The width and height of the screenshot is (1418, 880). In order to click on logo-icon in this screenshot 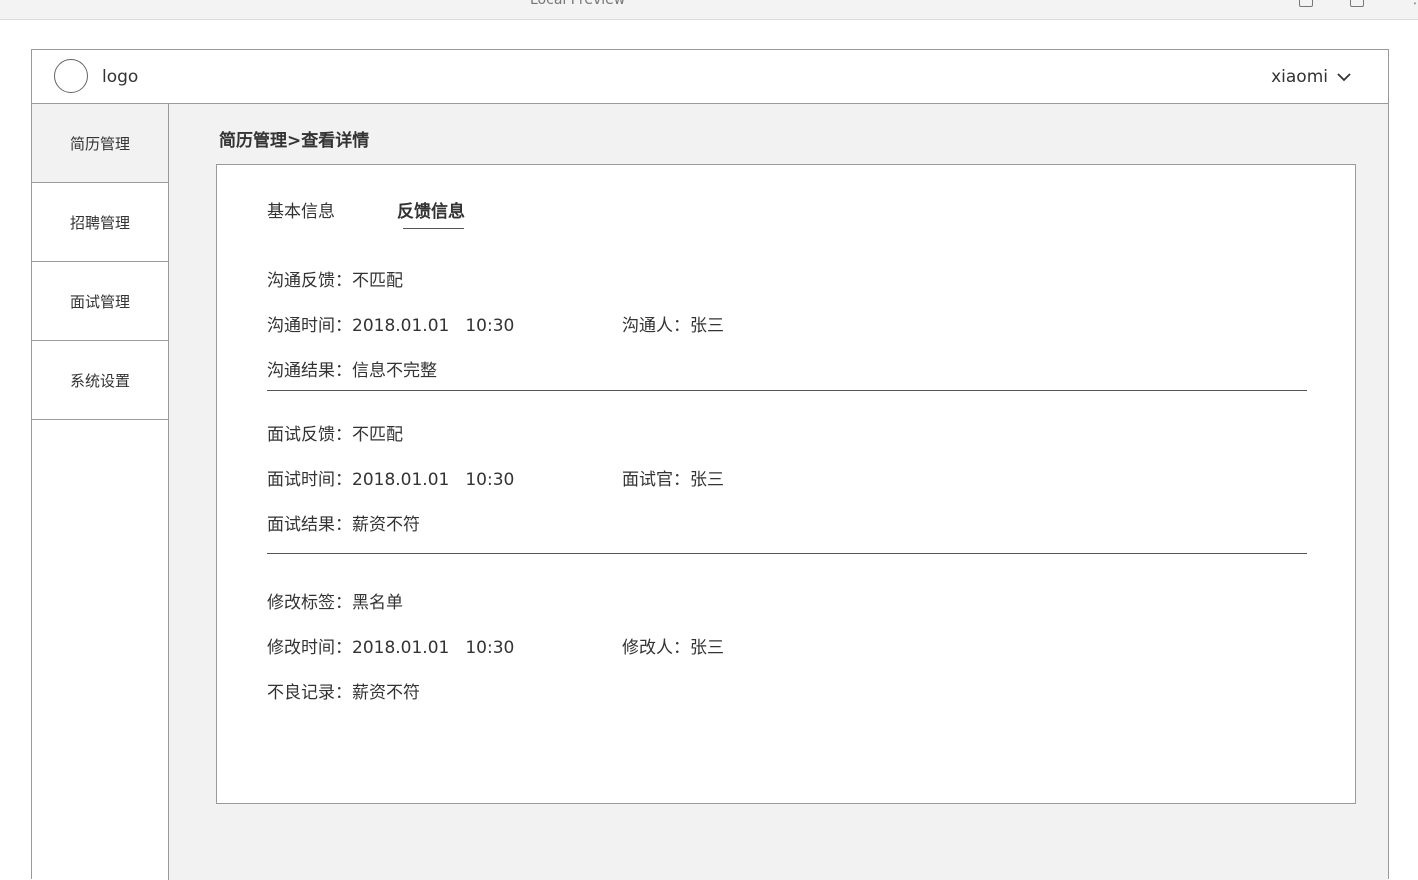, I will do `click(71, 76)`.